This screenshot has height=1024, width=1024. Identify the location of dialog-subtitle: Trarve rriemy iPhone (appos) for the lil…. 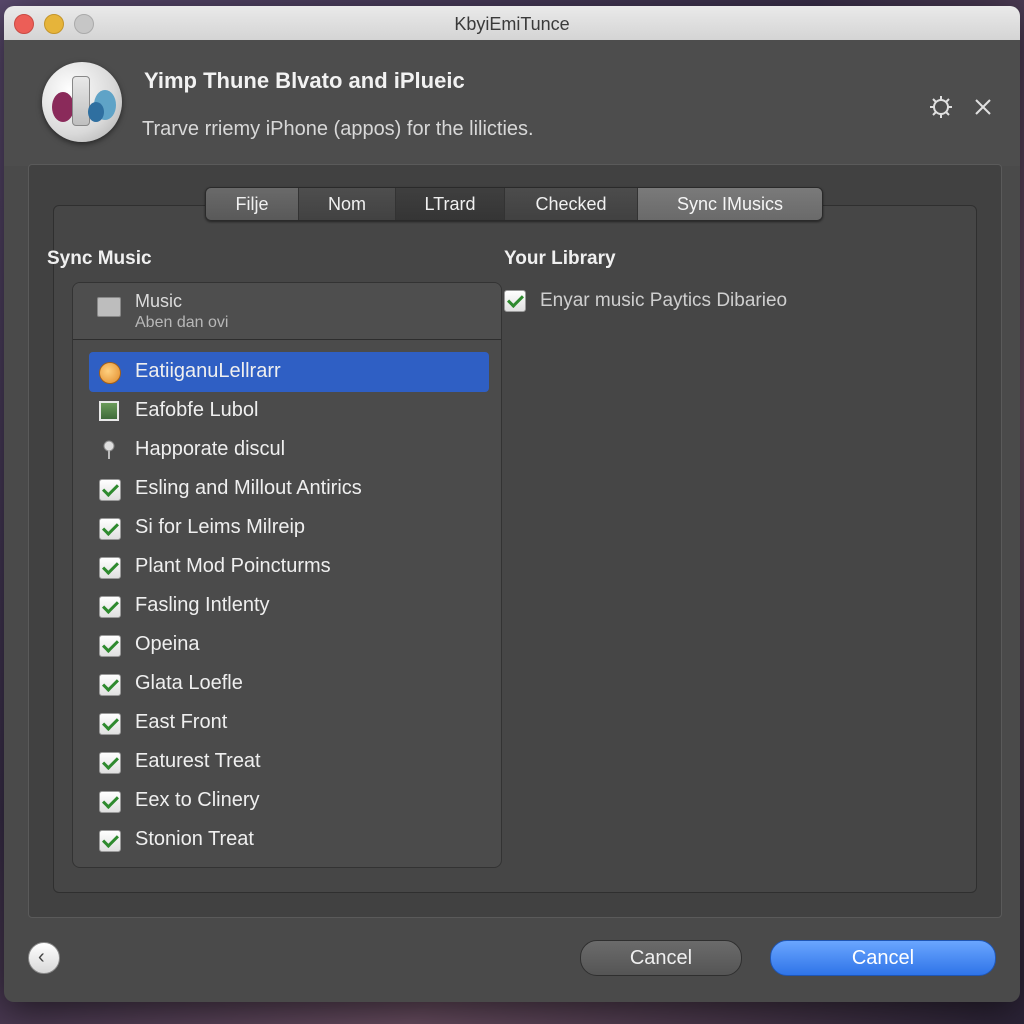
(338, 129).